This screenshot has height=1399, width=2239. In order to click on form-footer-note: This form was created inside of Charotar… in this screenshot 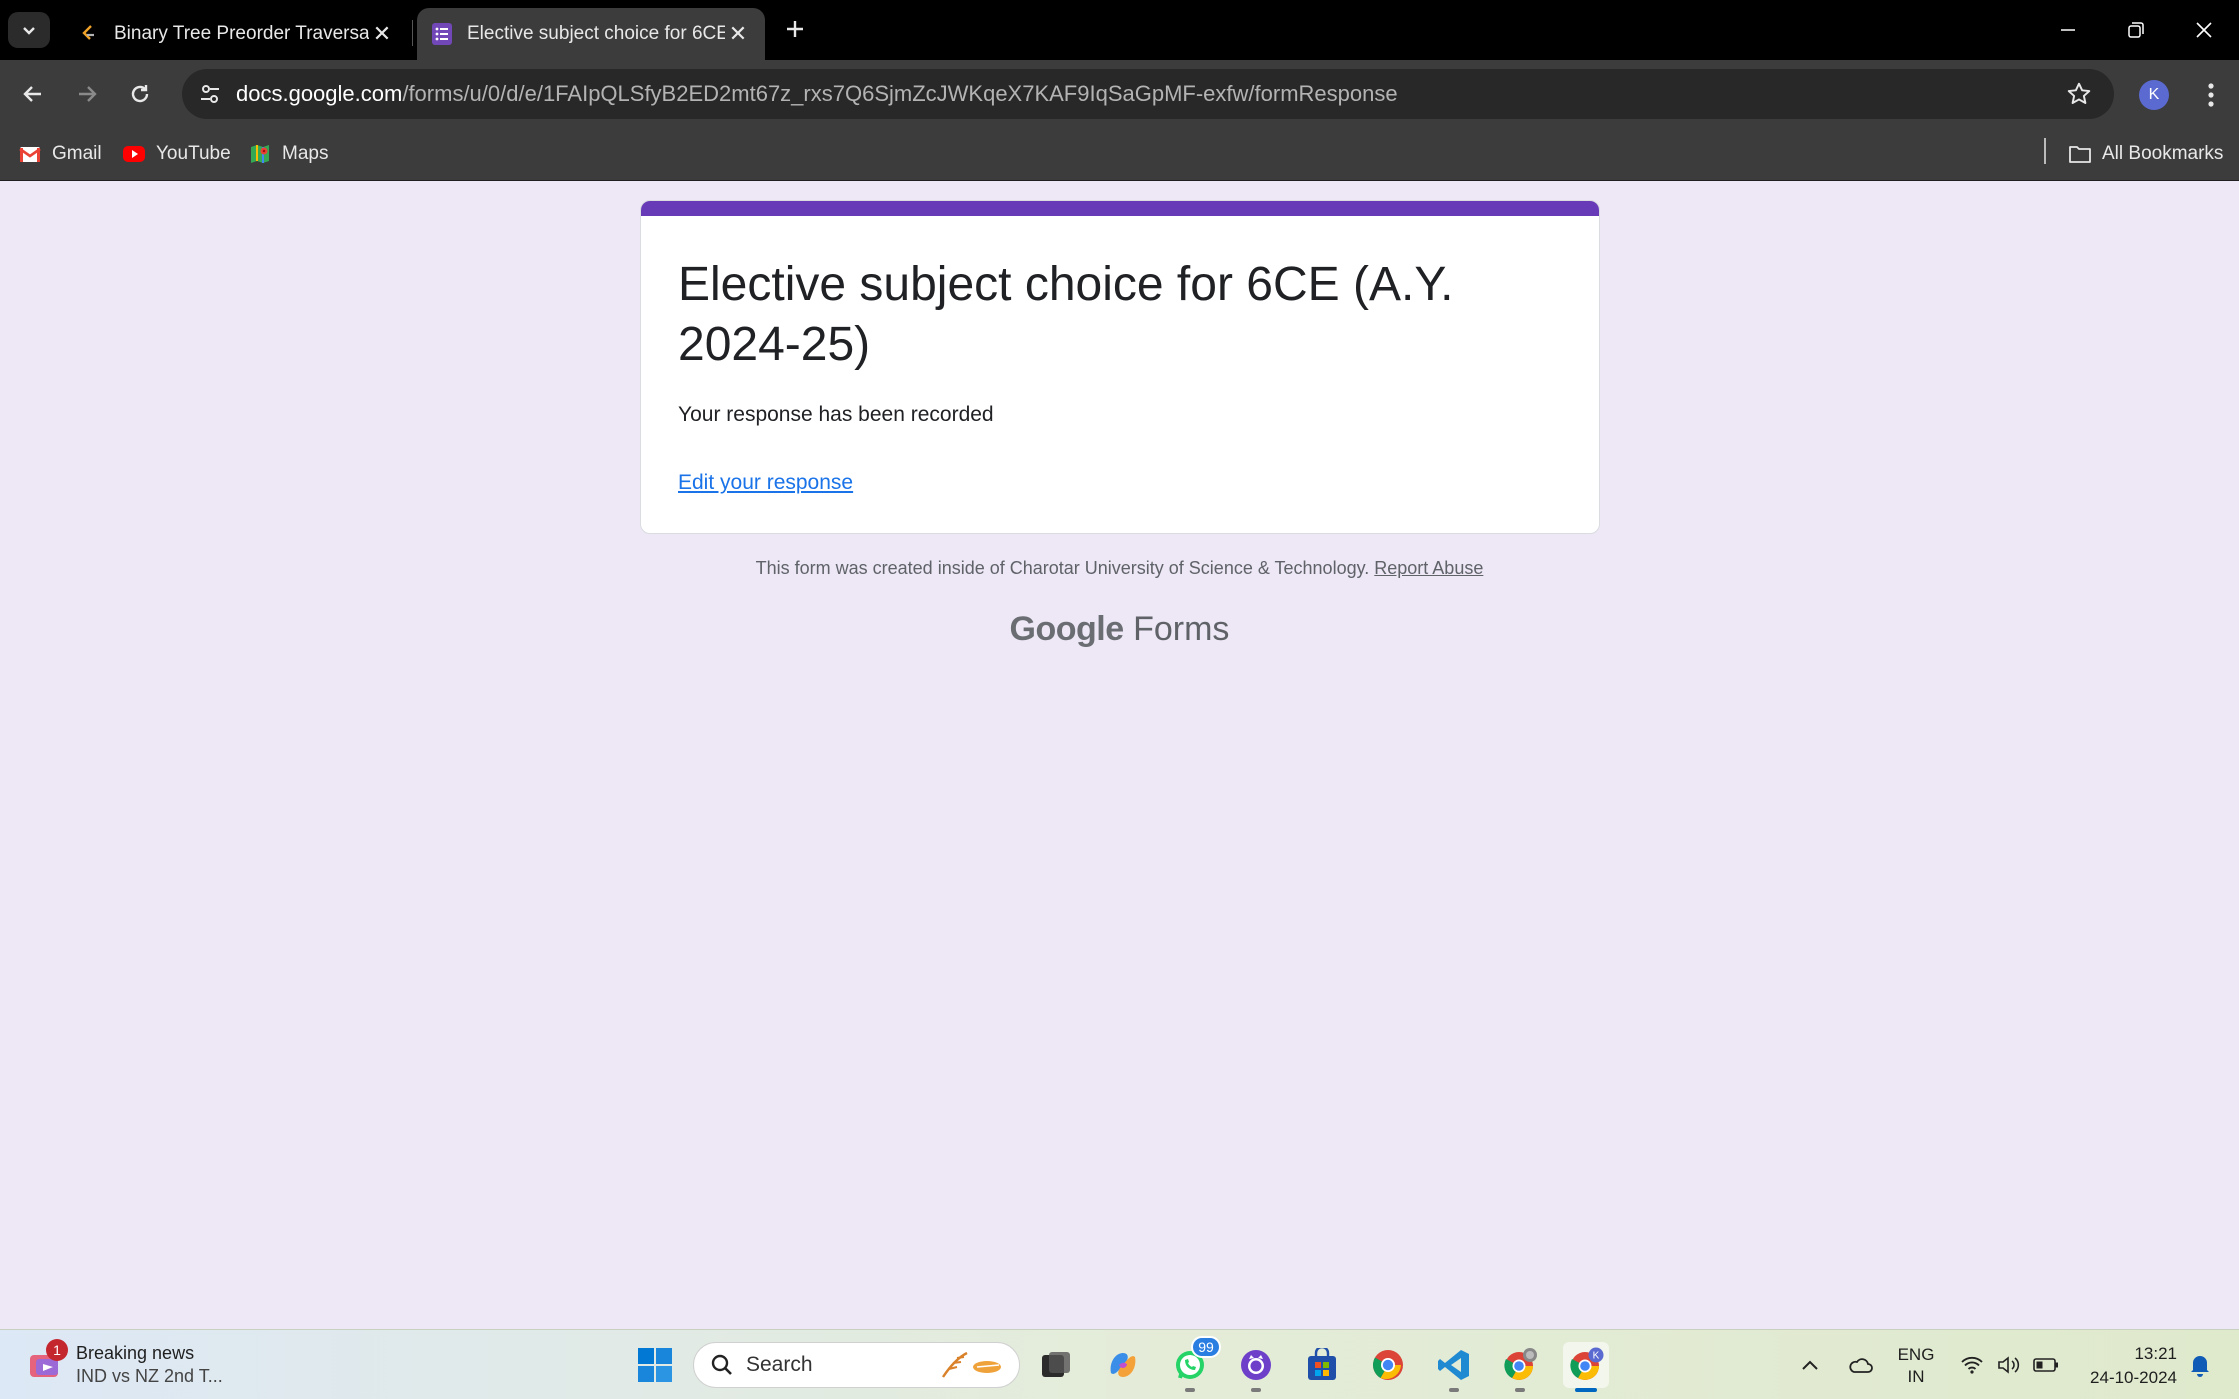, I will do `click(1119, 568)`.